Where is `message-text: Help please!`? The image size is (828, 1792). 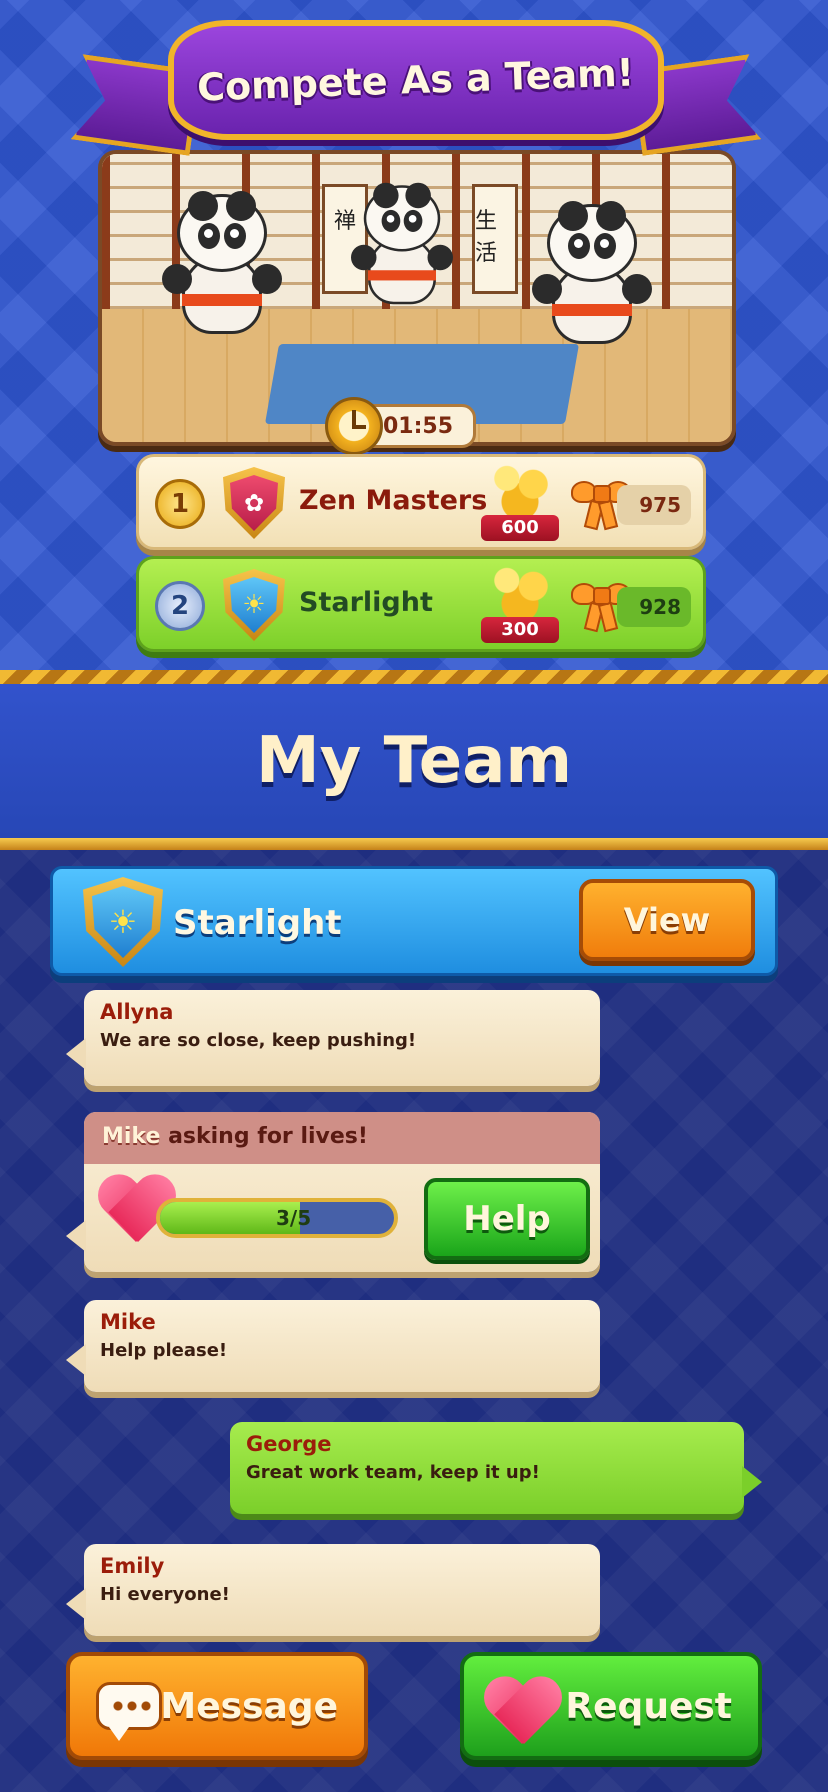 message-text: Help please! is located at coordinates (164, 1350).